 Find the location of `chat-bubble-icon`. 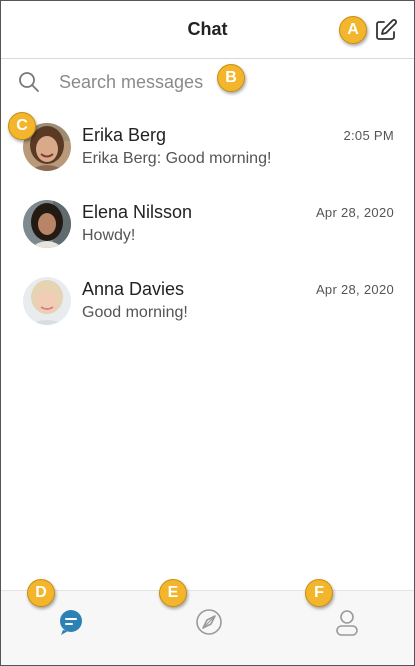

chat-bubble-icon is located at coordinates (71, 622).